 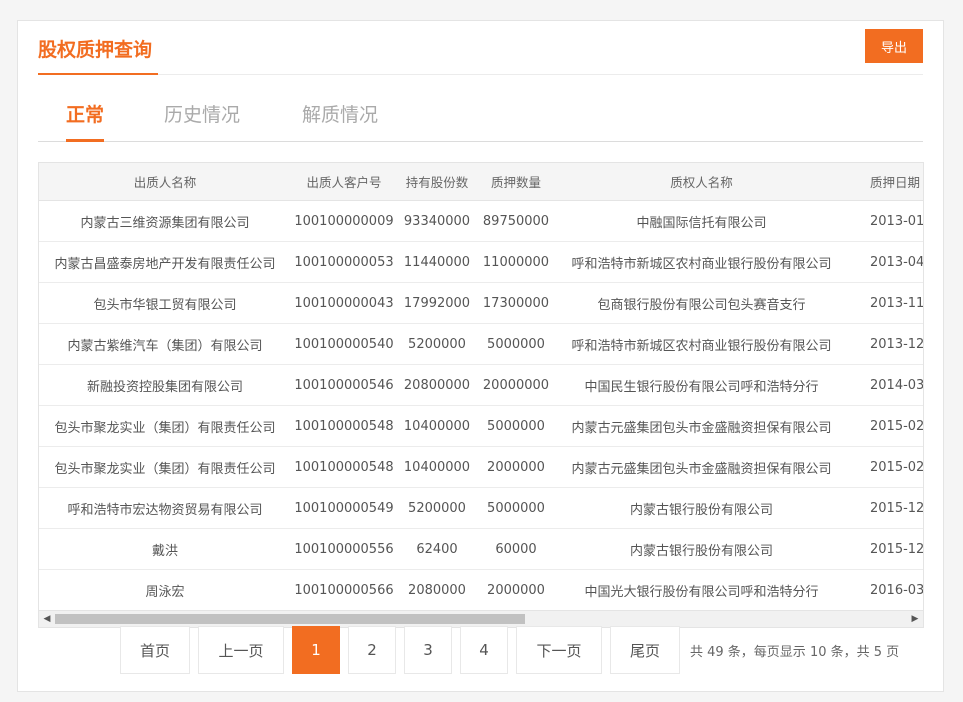 What do you see at coordinates (437, 385) in the screenshot?
I see `shares-held-cell: 20800000` at bounding box center [437, 385].